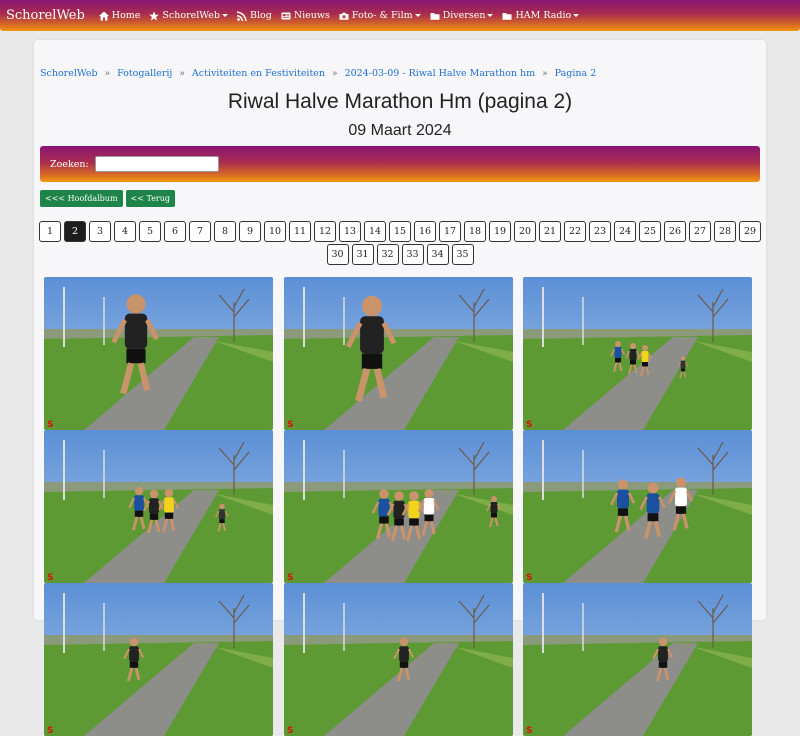 The image size is (800, 736). What do you see at coordinates (225, 231) in the screenshot?
I see `page-link: 8` at bounding box center [225, 231].